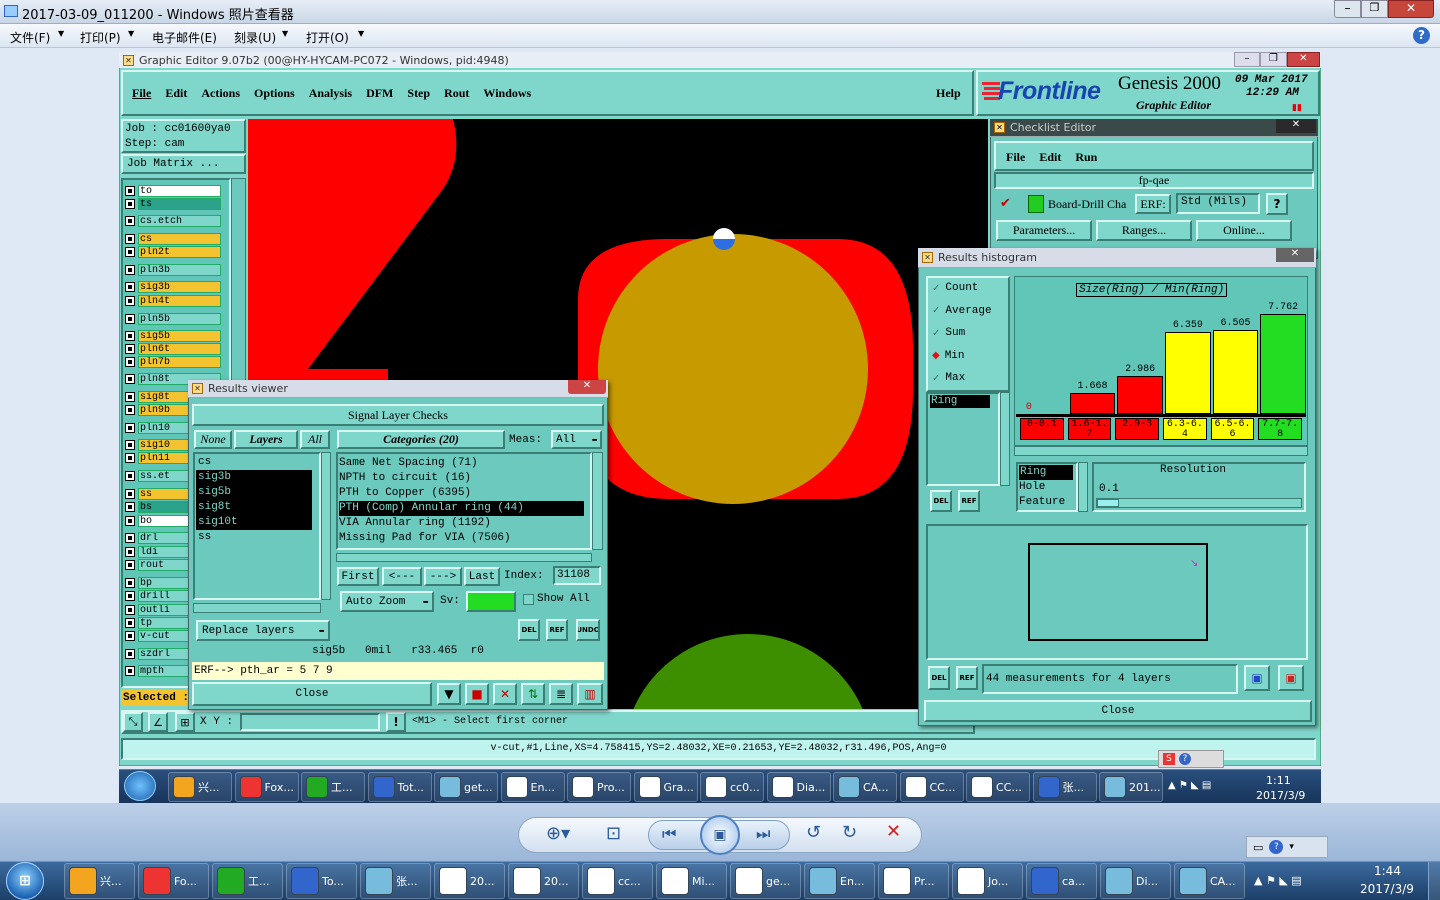 The width and height of the screenshot is (1440, 900). I want to click on histogram-option-sum: ✓ Sum, so click(948, 333).